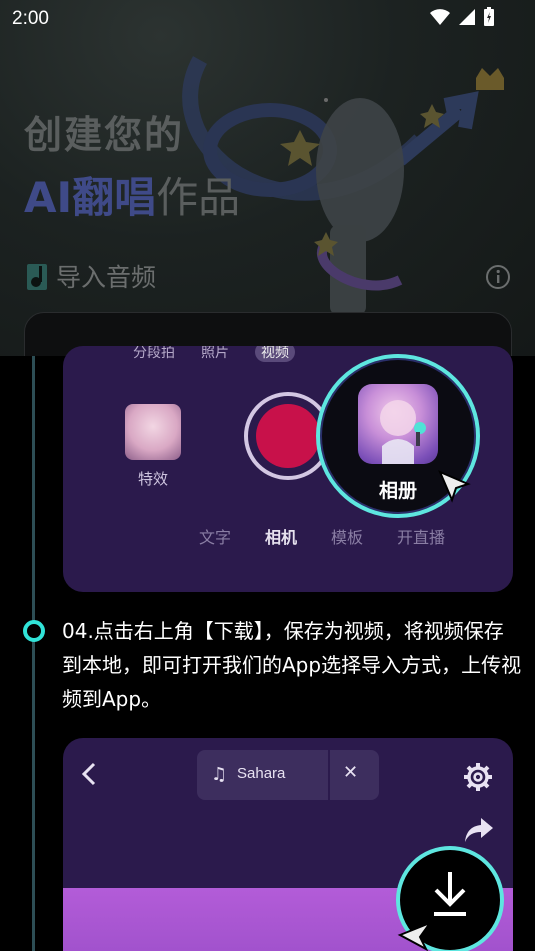  Describe the element at coordinates (267, 18) in the screenshot. I see `status-bar: 2:00` at that location.